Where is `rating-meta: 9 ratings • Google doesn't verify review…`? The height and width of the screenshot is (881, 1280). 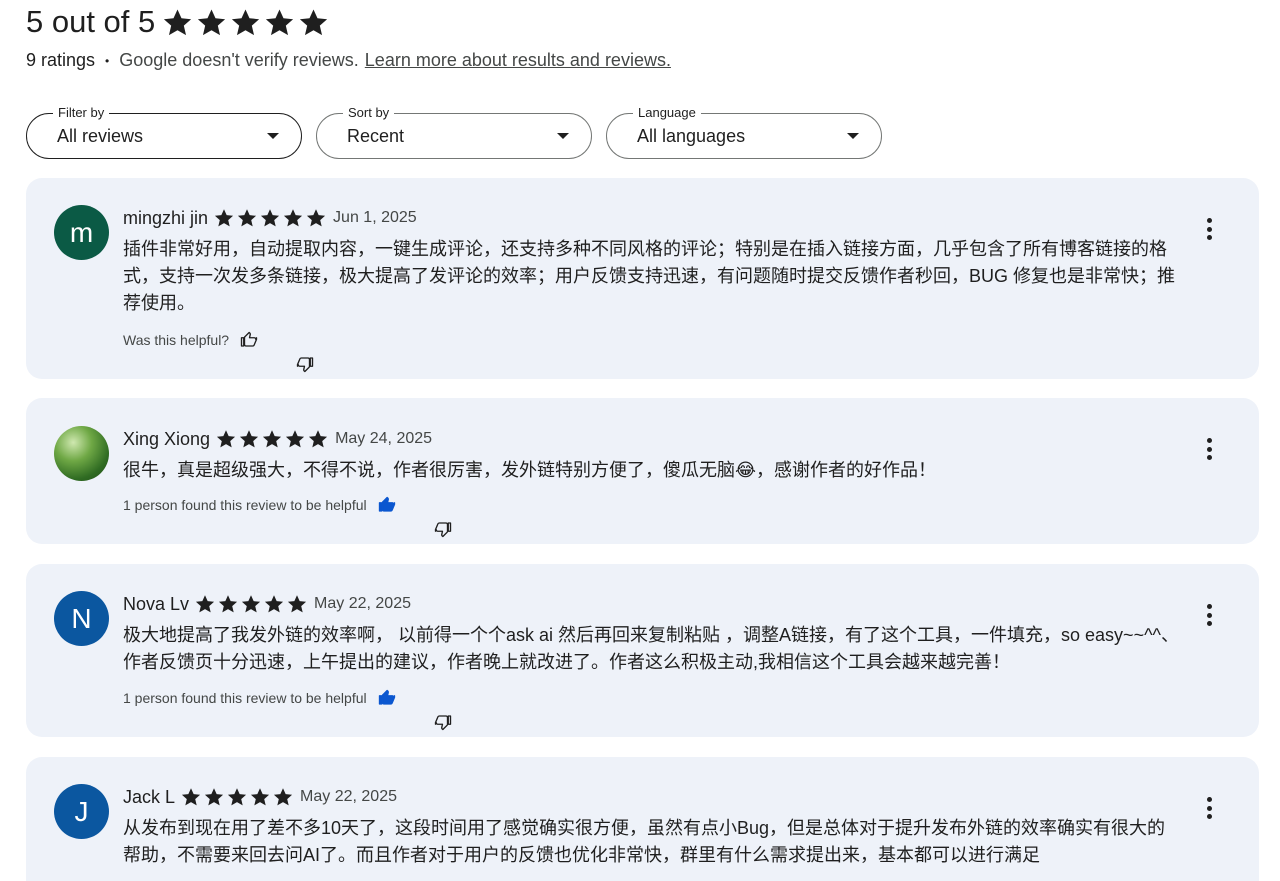
rating-meta: 9 ratings • Google doesn't verify review… is located at coordinates (348, 60).